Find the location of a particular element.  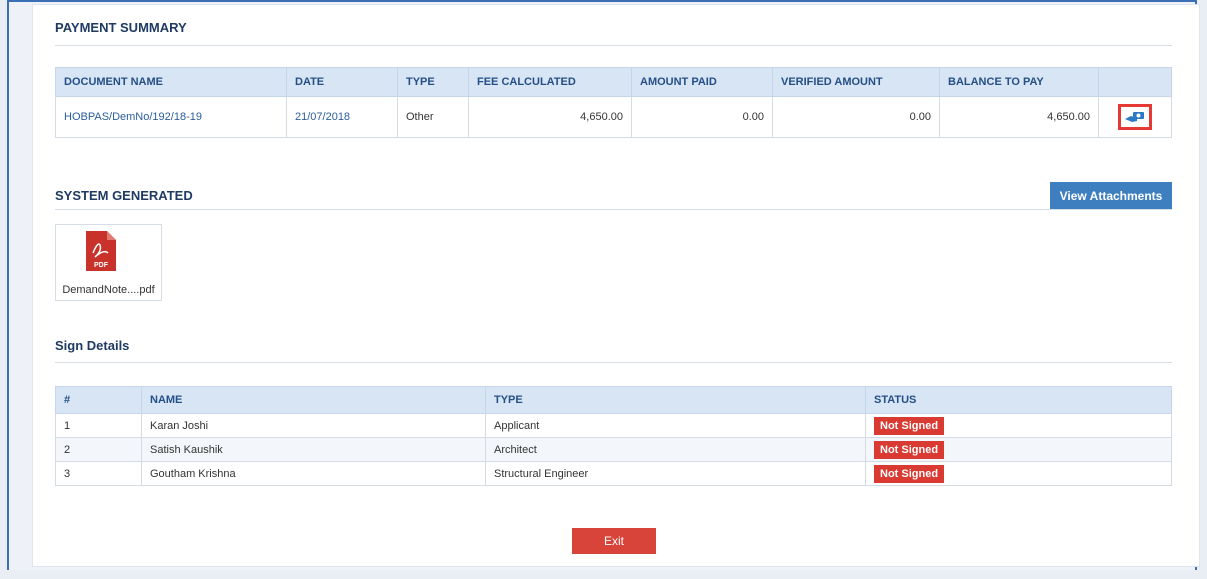

table-row: 2 Satish Kaushik Architect Not Signed is located at coordinates (613, 449).